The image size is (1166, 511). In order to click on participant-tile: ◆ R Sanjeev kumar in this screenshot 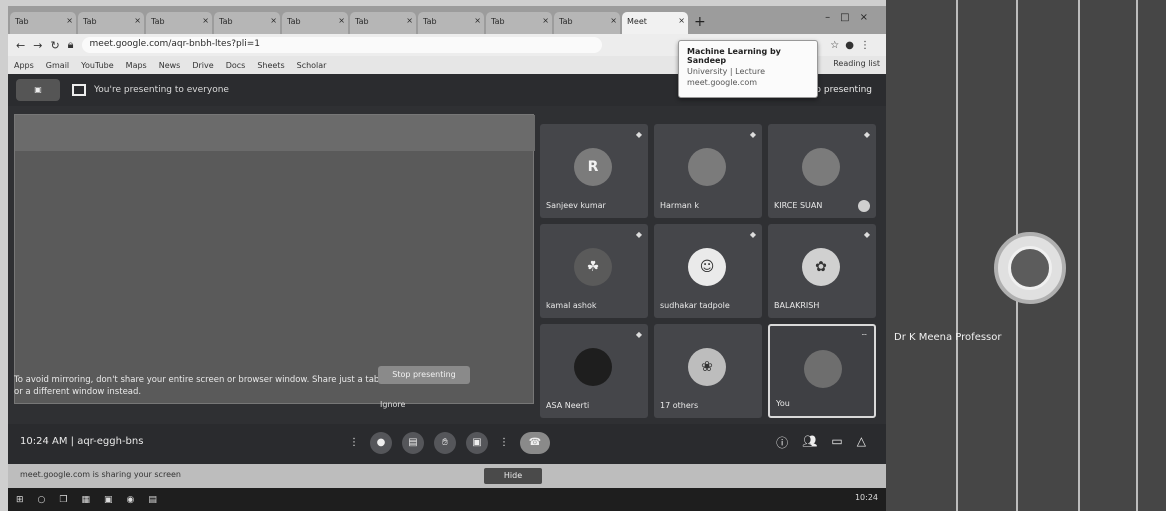, I will do `click(594, 171)`.